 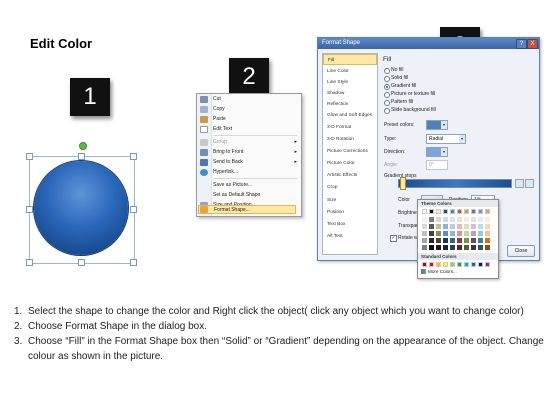 What do you see at coordinates (350, 163) in the screenshot?
I see `nav-picture-color: Picture Color` at bounding box center [350, 163].